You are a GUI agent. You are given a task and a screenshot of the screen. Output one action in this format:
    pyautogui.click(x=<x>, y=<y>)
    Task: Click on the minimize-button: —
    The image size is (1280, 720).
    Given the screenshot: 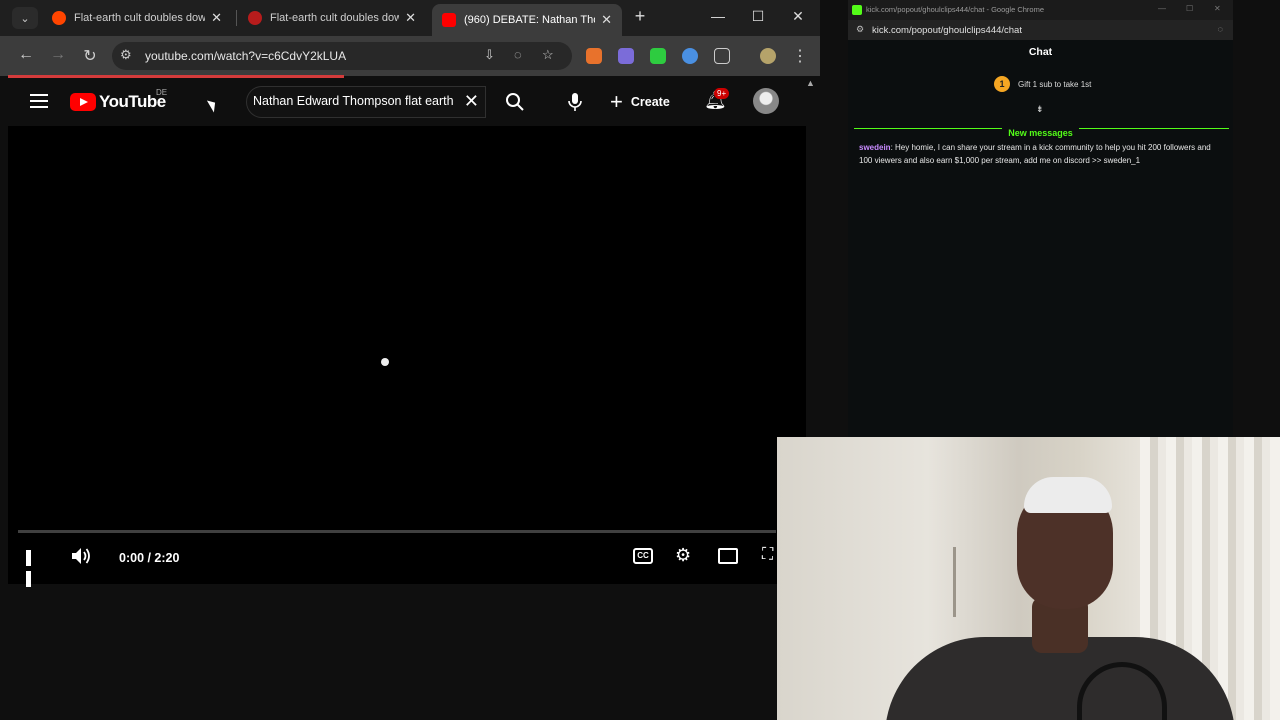 What is the action you would take?
    pyautogui.click(x=718, y=16)
    